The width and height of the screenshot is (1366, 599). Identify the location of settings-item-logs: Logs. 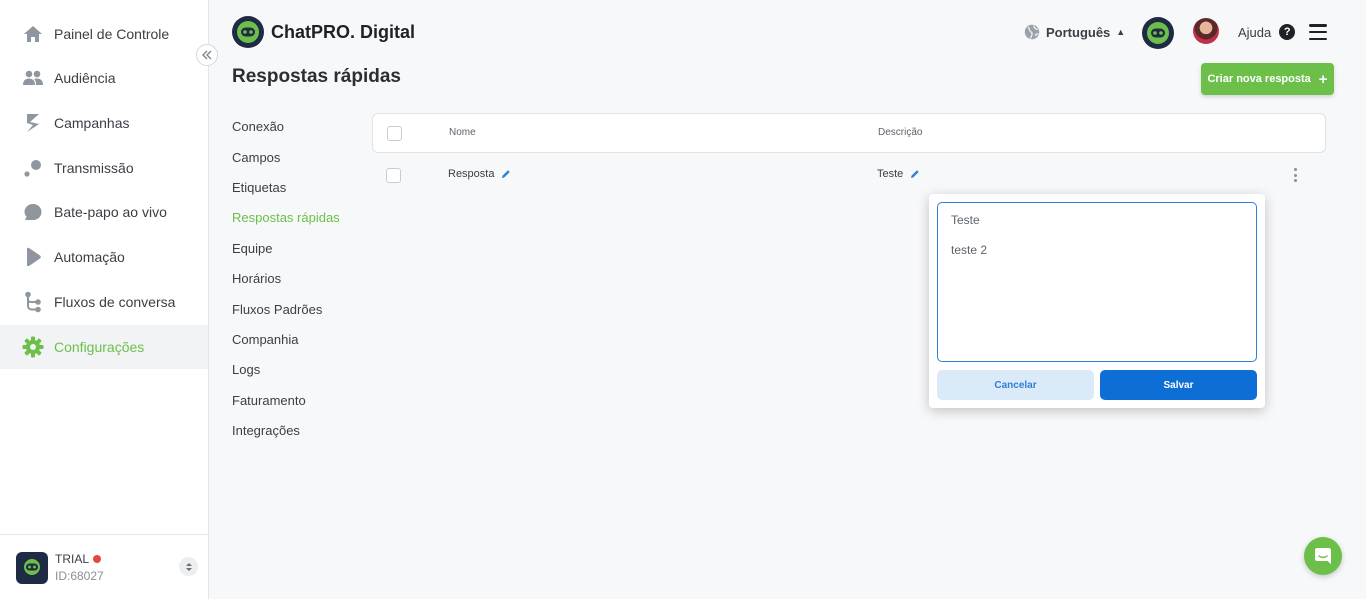
(246, 369).